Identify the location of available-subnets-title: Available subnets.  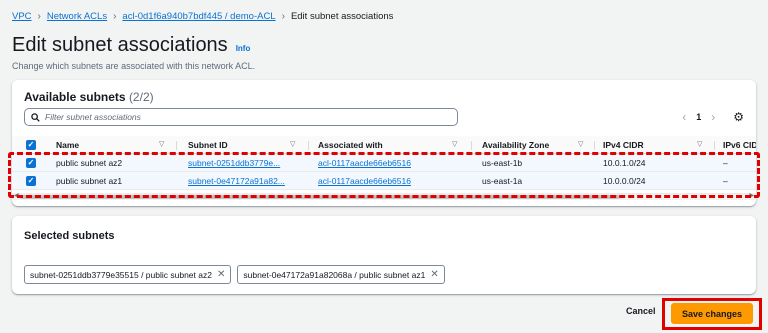
(75, 97).